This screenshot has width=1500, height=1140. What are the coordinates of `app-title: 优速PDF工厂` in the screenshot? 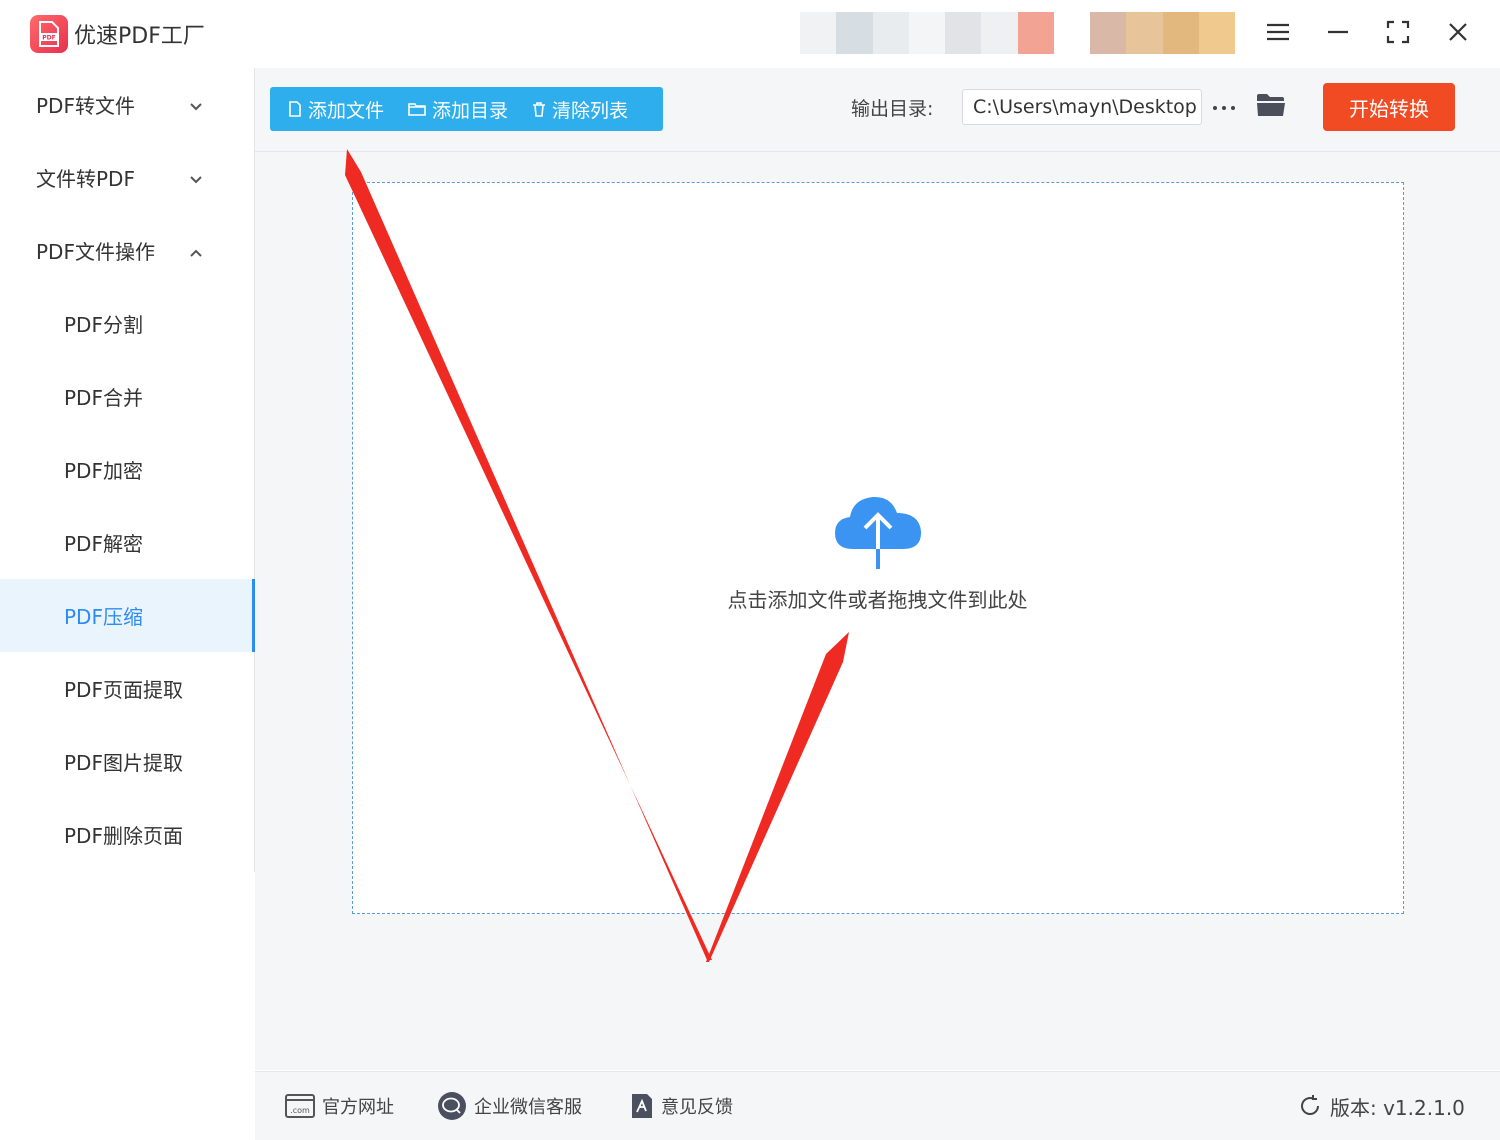 It's located at (139, 36).